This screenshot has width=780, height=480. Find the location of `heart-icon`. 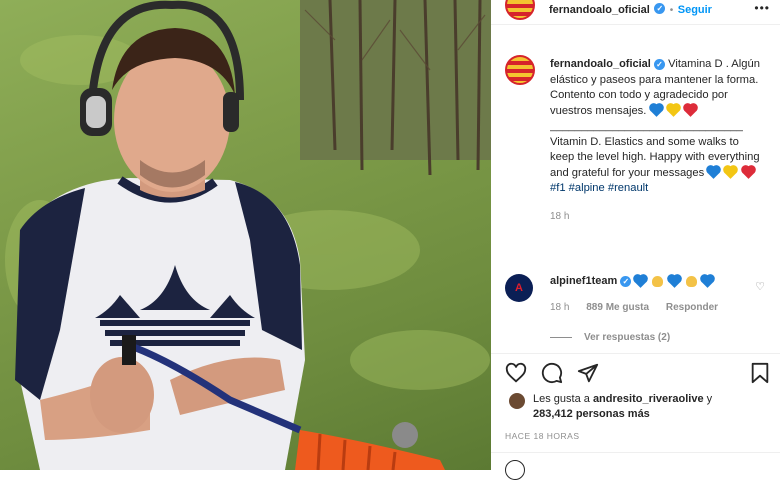

heart-icon is located at coordinates (516, 373).